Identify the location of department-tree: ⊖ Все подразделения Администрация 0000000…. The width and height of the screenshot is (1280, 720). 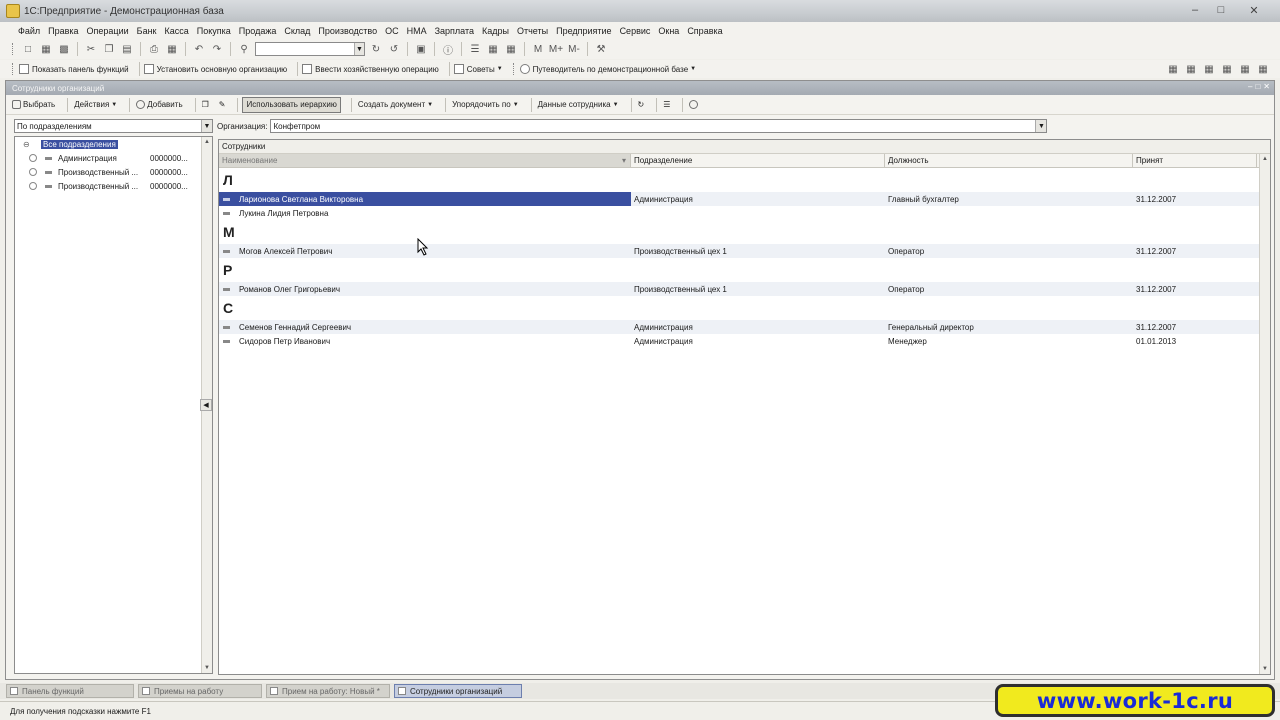
(113, 405).